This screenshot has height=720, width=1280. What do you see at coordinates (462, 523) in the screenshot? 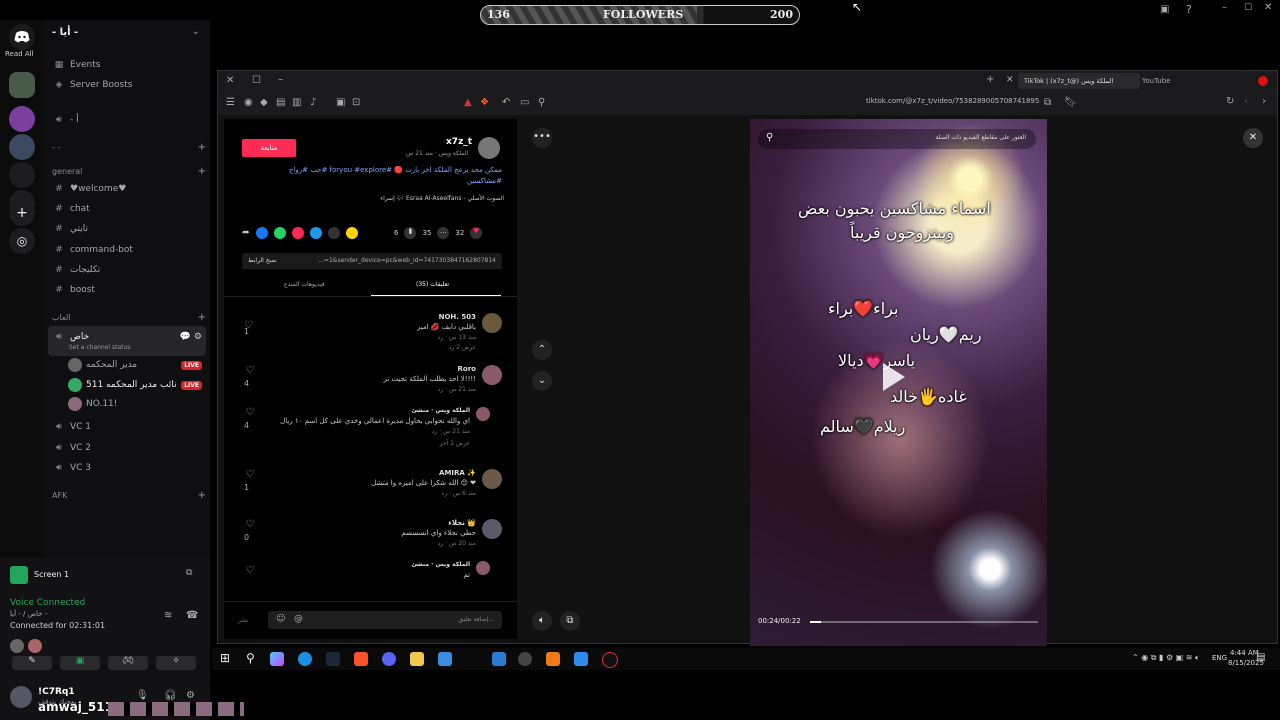
I see `comment-author: نجلاء 👑` at bounding box center [462, 523].